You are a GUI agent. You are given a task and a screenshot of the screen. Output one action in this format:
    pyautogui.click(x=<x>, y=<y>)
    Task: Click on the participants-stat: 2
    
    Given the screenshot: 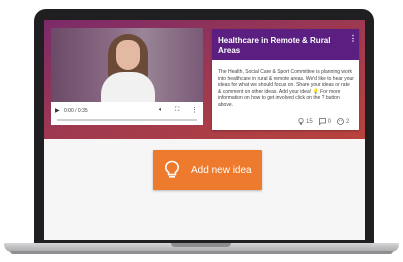 What is the action you would take?
    pyautogui.click(x=343, y=121)
    